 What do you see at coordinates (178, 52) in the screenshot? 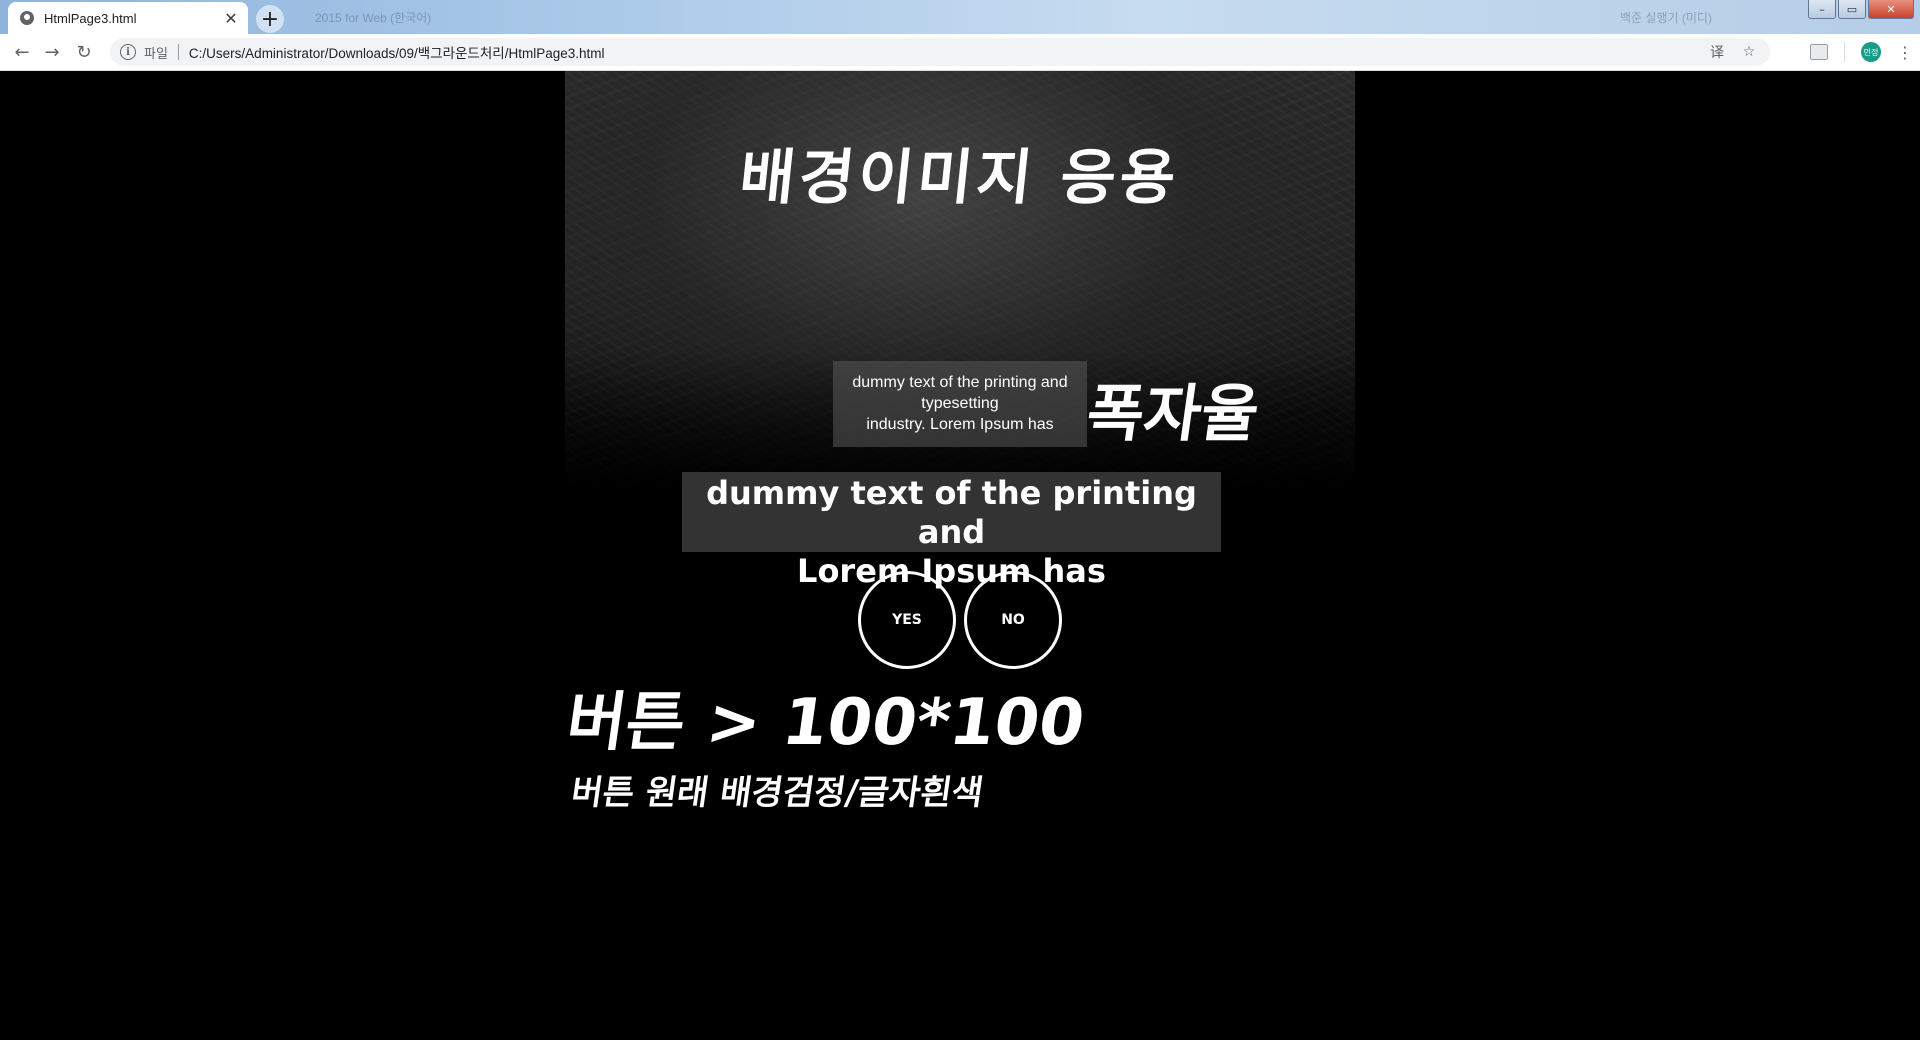
I see `omnibox-separator` at bounding box center [178, 52].